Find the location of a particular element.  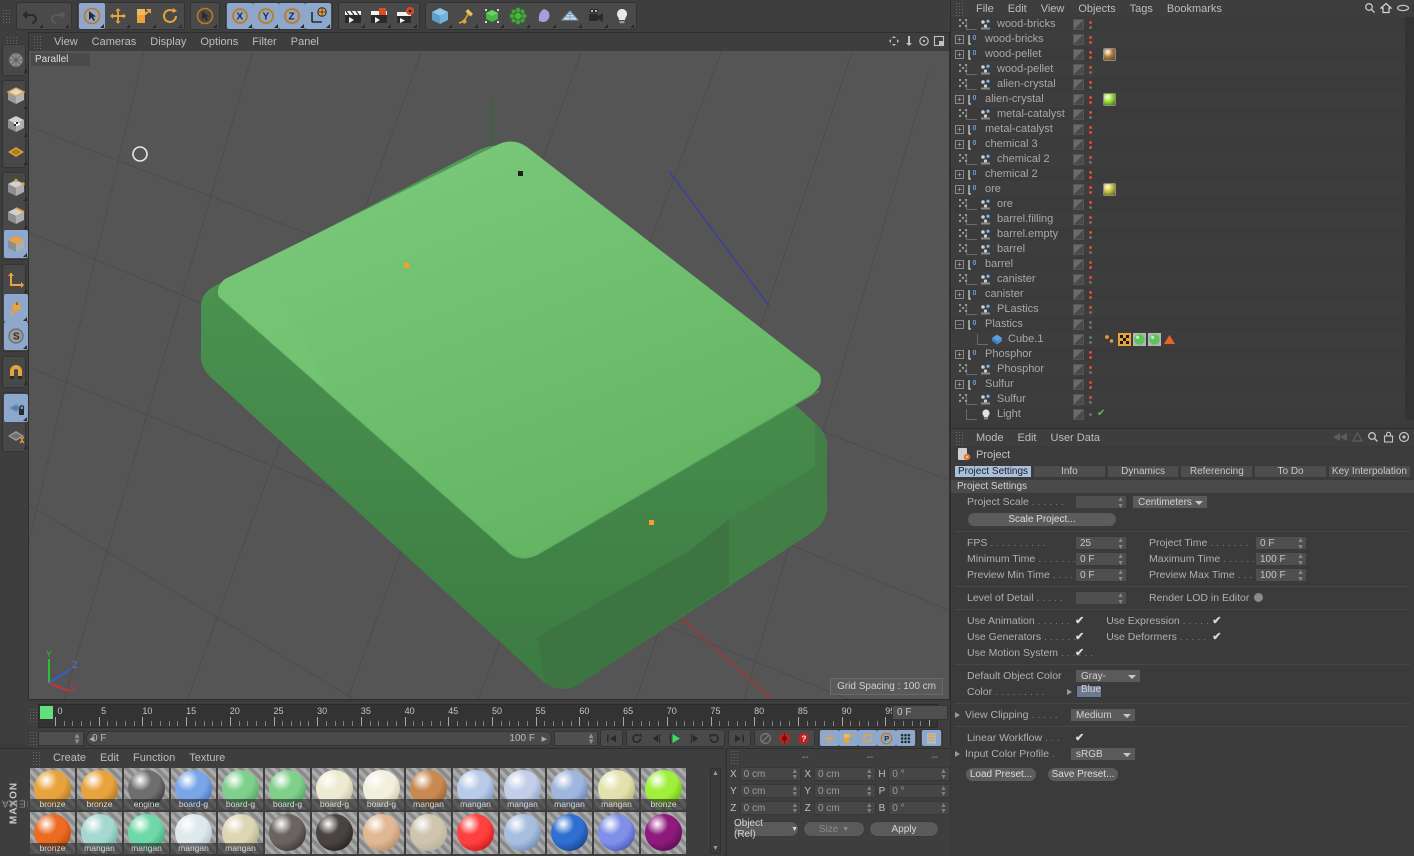

checkbox-toggle: ✔ is located at coordinates (1079, 620).